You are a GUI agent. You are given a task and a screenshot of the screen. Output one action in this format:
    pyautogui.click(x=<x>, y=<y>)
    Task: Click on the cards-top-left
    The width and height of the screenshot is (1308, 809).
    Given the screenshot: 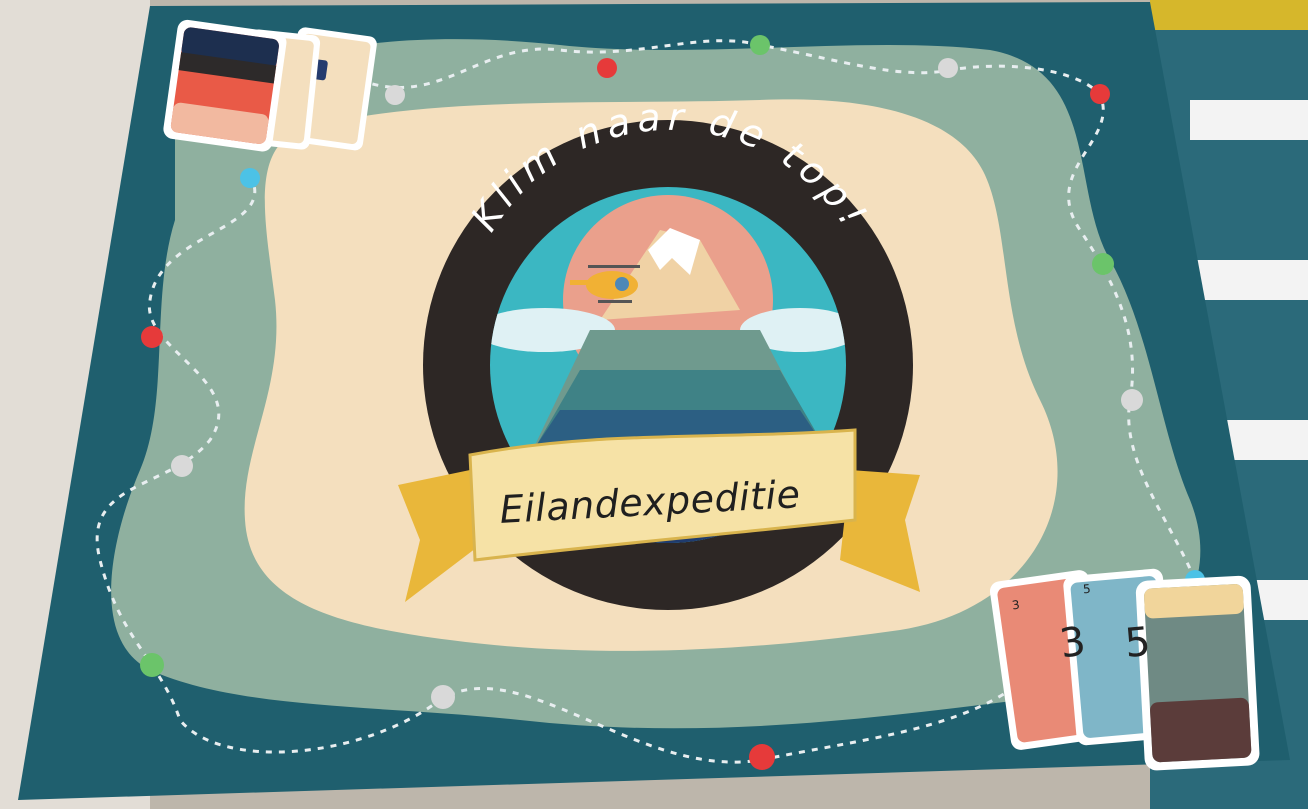 What is the action you would take?
    pyautogui.click(x=270, y=85)
    